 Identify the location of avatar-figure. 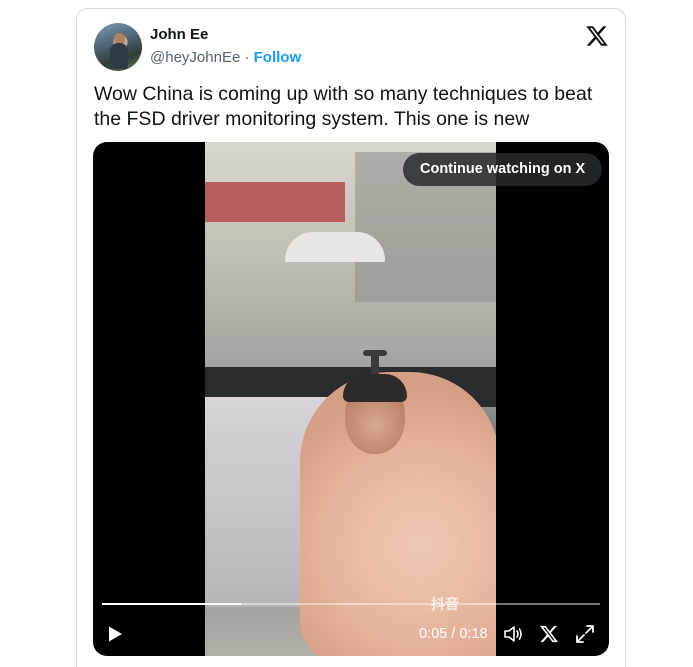
(119, 56).